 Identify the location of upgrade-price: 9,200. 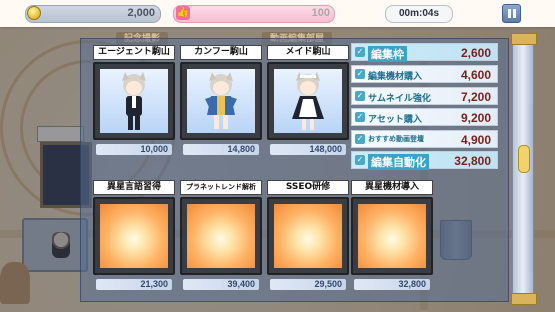
(475, 118).